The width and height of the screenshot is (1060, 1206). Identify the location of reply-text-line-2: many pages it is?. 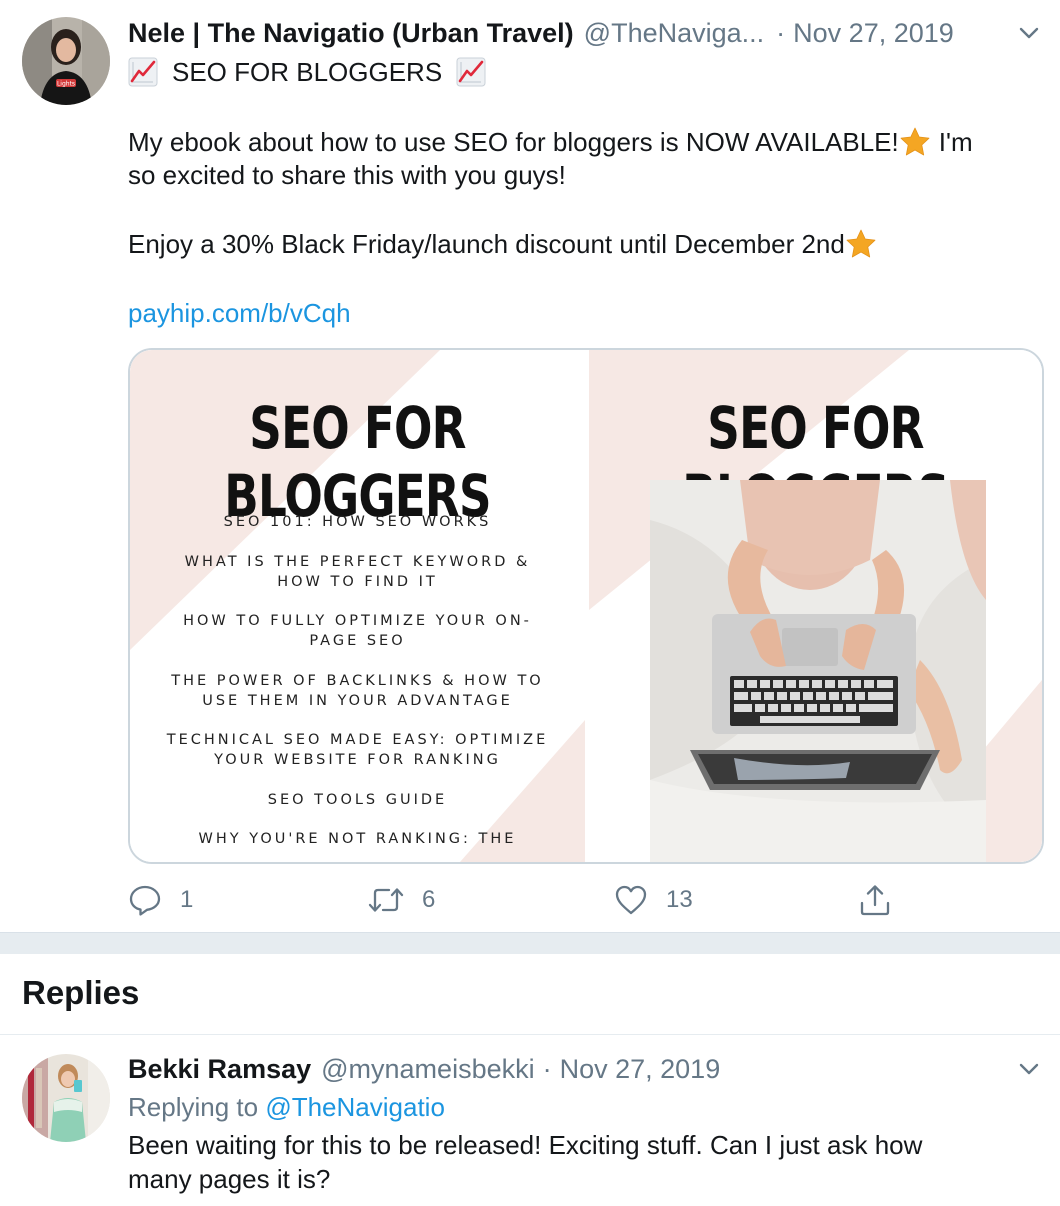
(229, 1179).